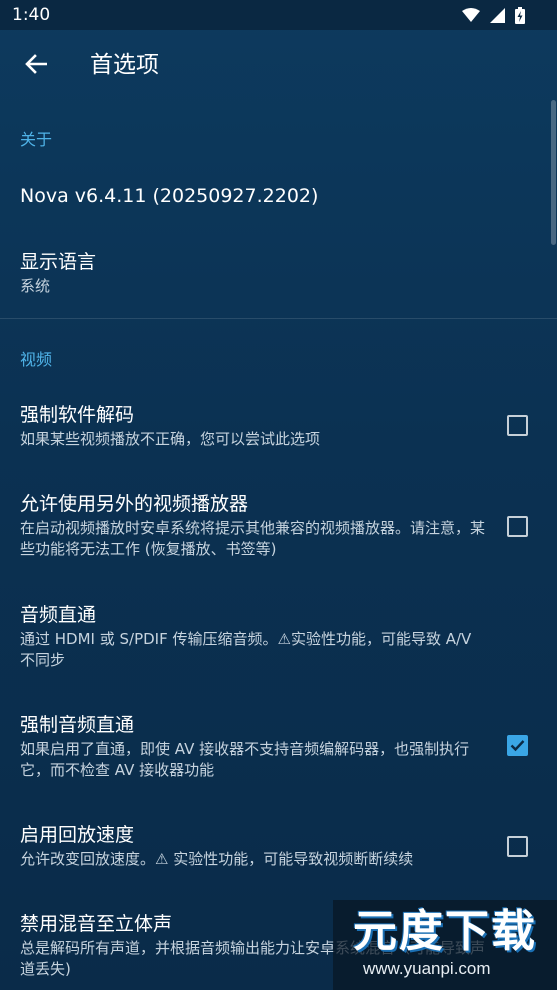 The height and width of the screenshot is (990, 557). I want to click on pref-title: 强制音频直通, so click(77, 725).